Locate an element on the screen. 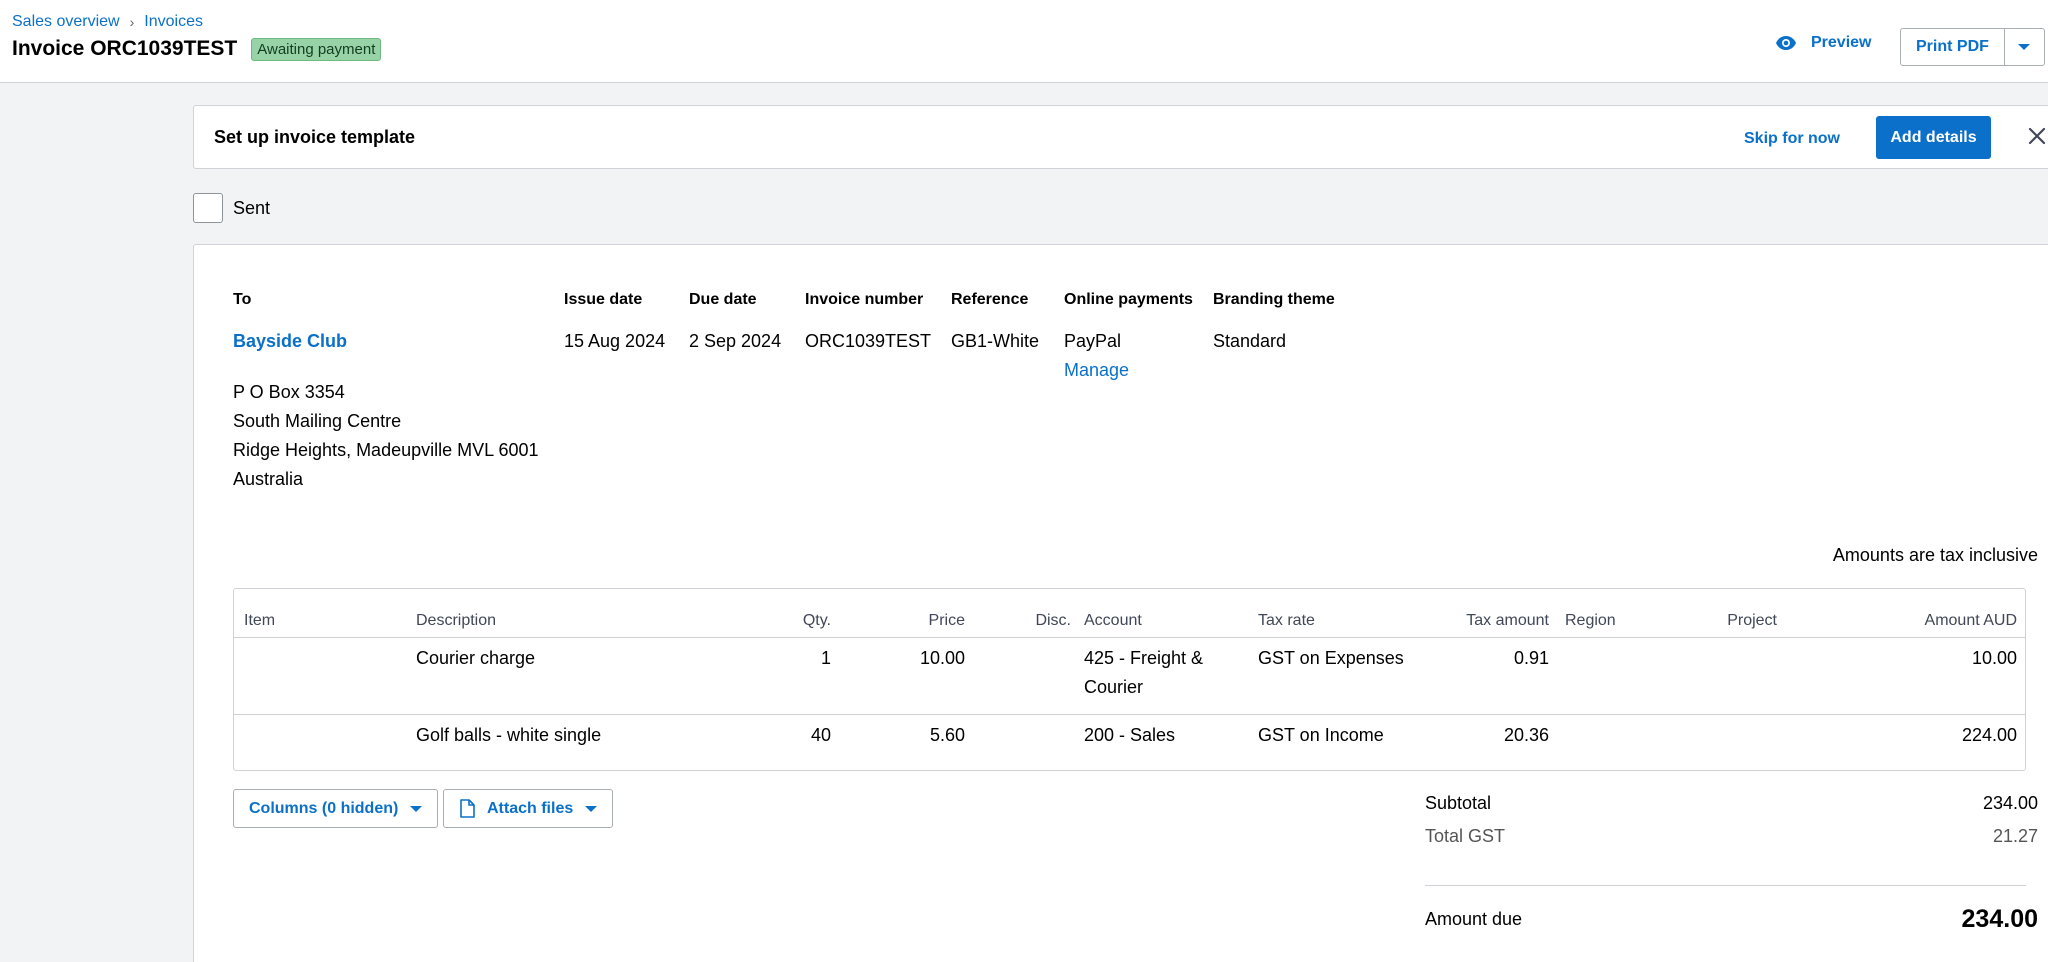  online-payments-value: PayPal is located at coordinates (1093, 341).